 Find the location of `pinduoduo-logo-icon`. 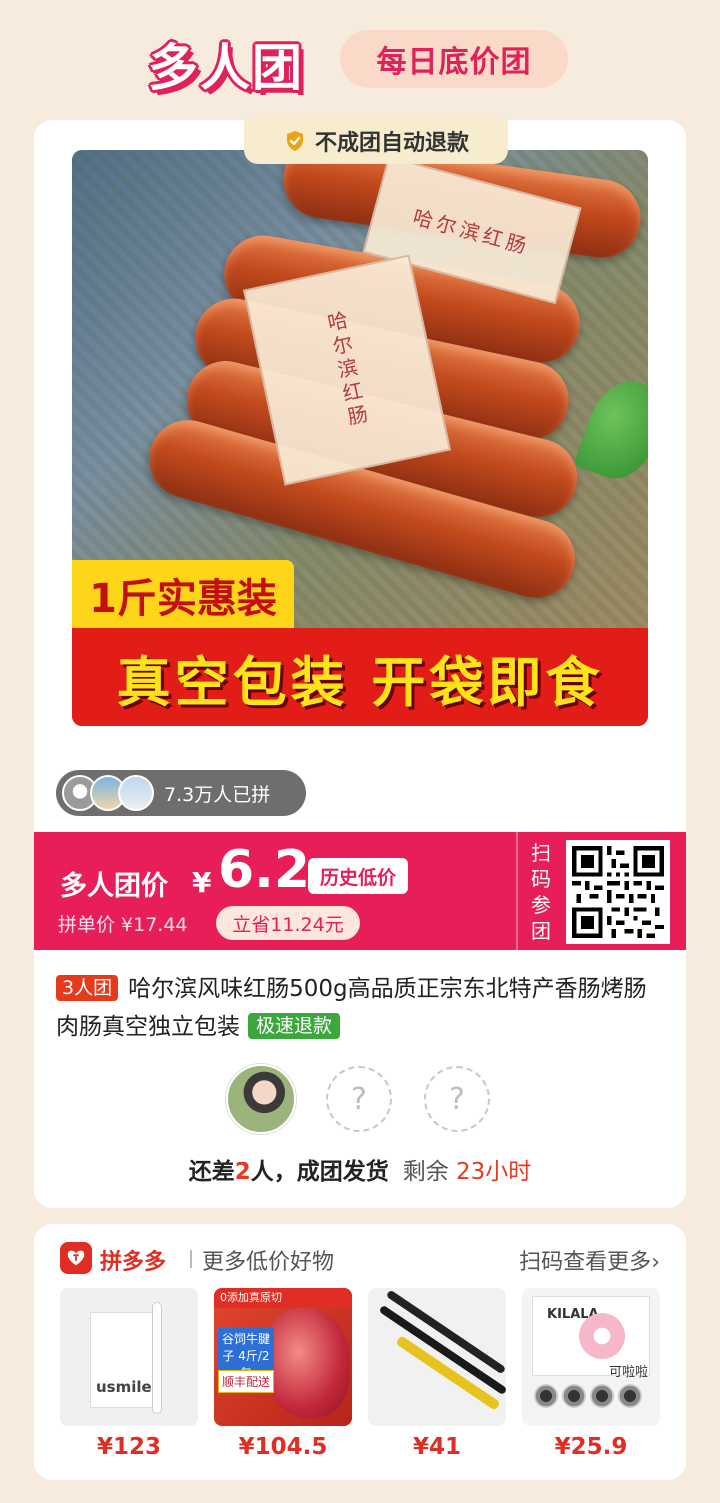

pinduoduo-logo-icon is located at coordinates (76, 1258).